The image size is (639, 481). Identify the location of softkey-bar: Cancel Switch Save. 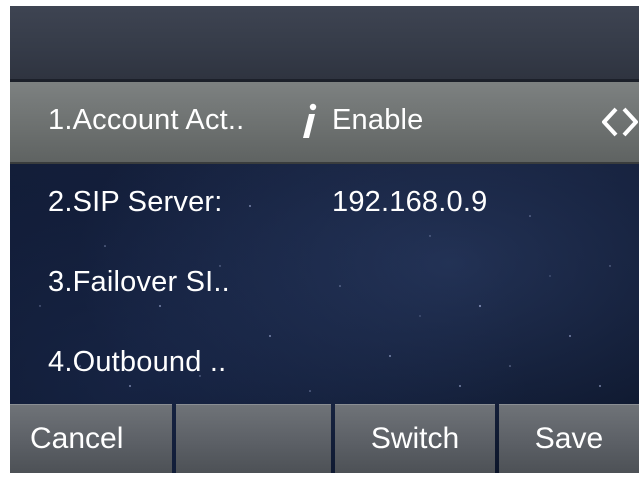
(324, 438).